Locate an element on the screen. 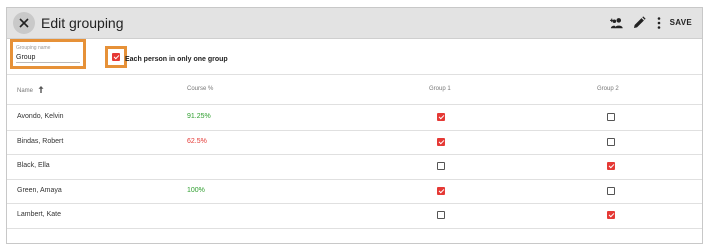  column-header-name: Name is located at coordinates (30, 90).